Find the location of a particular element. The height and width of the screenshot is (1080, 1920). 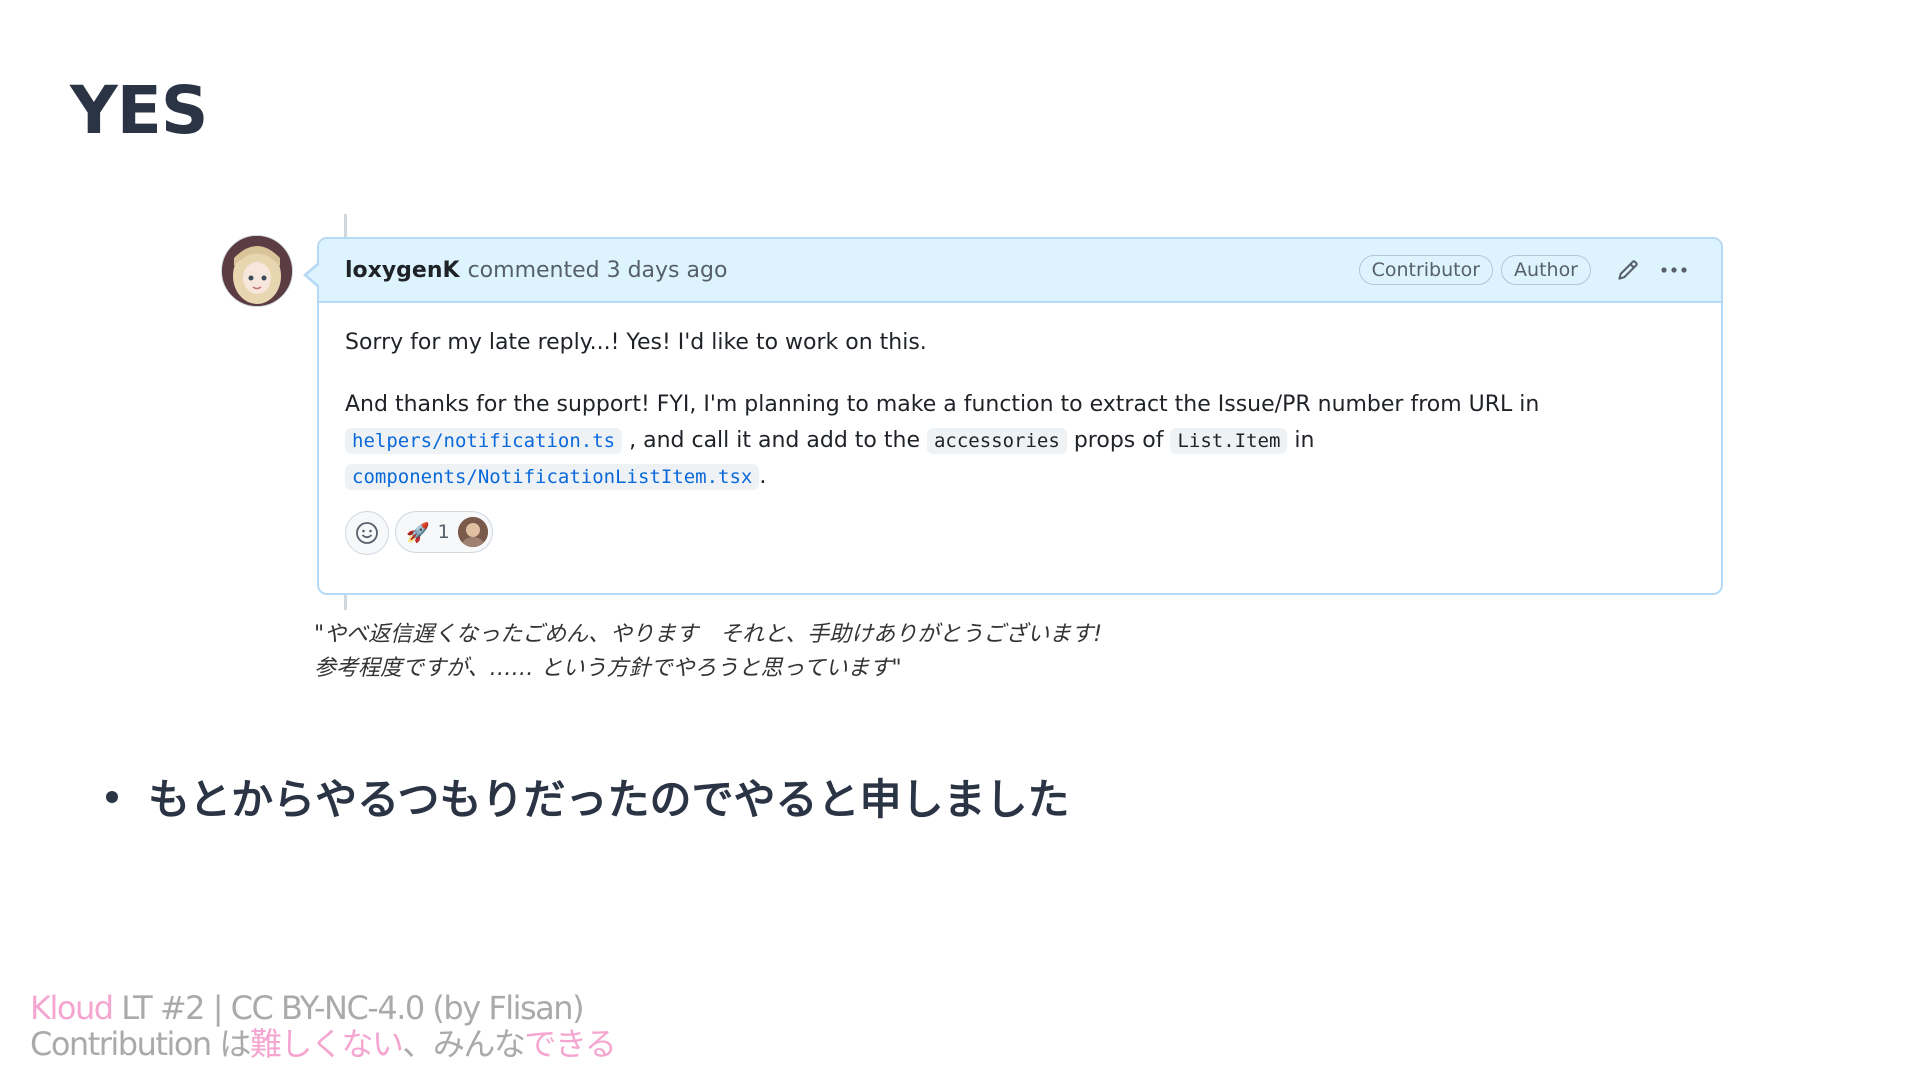

avatar is located at coordinates (257, 271).